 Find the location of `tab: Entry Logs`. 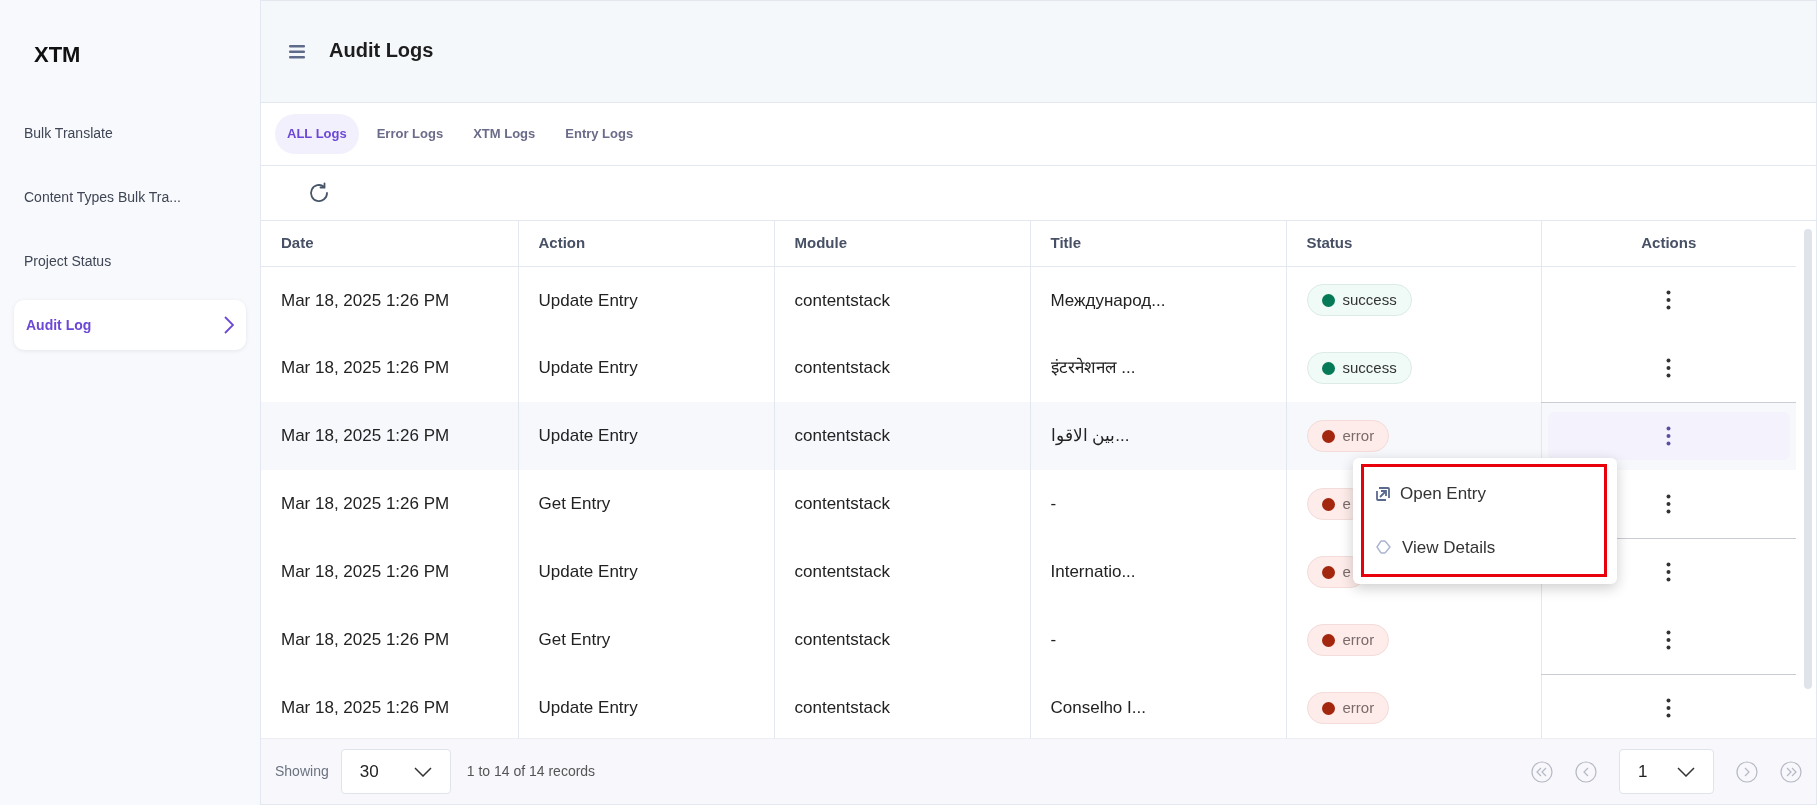

tab: Entry Logs is located at coordinates (599, 134).